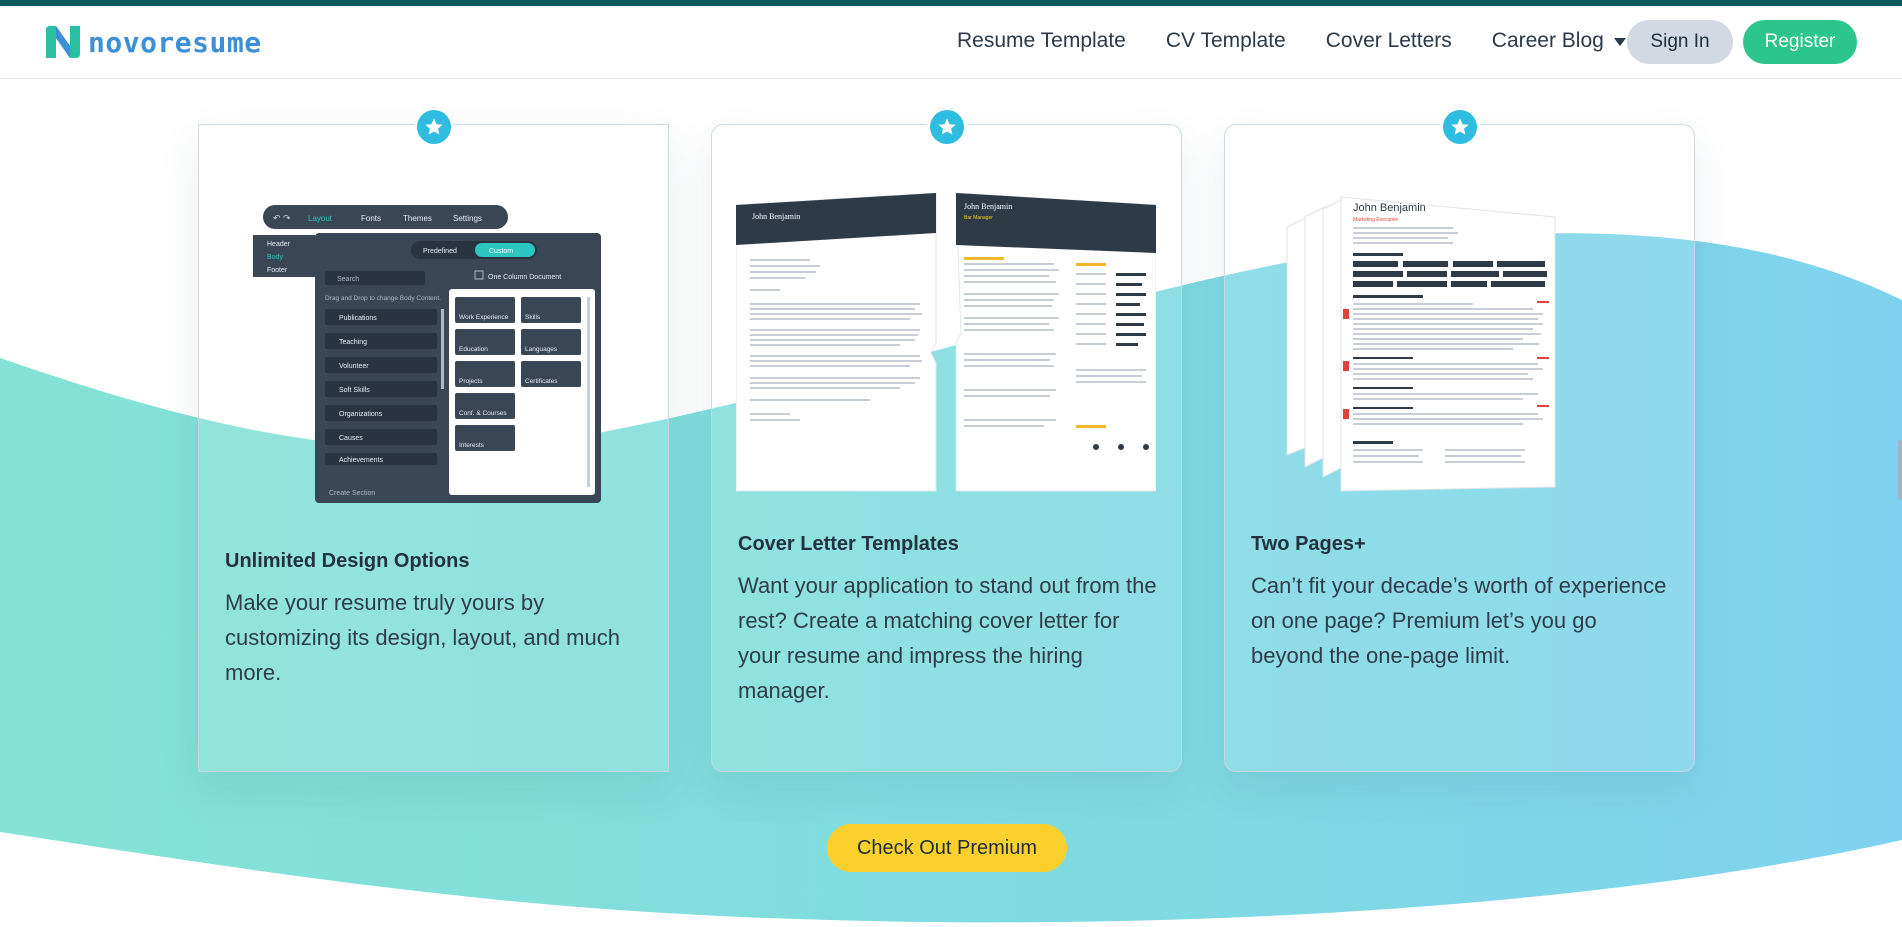 The image size is (1902, 927). I want to click on novoresume-logo-icon, so click(63, 42).